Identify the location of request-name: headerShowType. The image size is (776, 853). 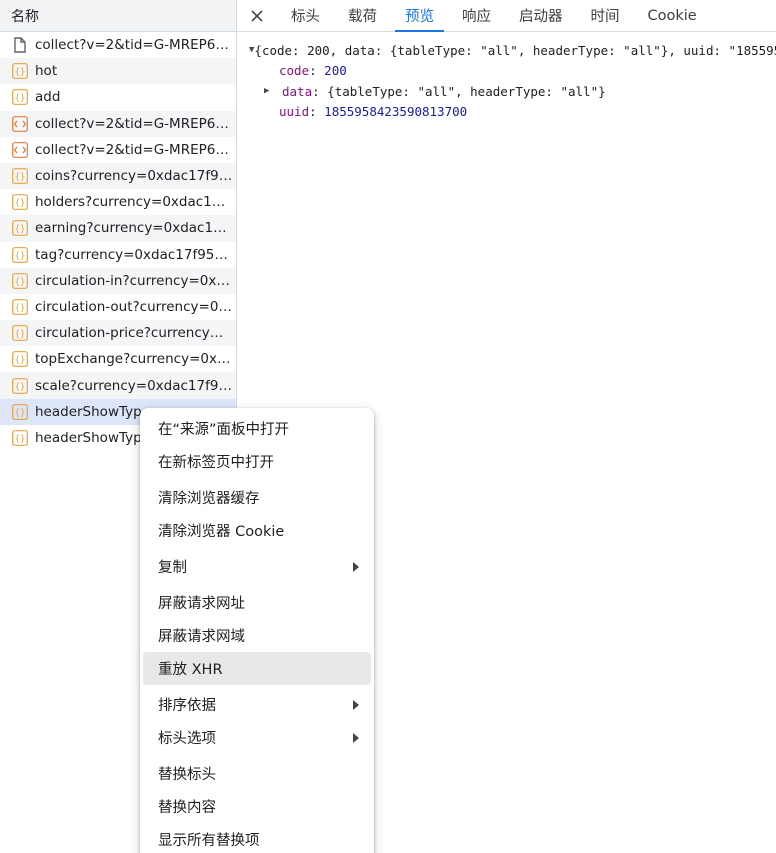
(92, 411).